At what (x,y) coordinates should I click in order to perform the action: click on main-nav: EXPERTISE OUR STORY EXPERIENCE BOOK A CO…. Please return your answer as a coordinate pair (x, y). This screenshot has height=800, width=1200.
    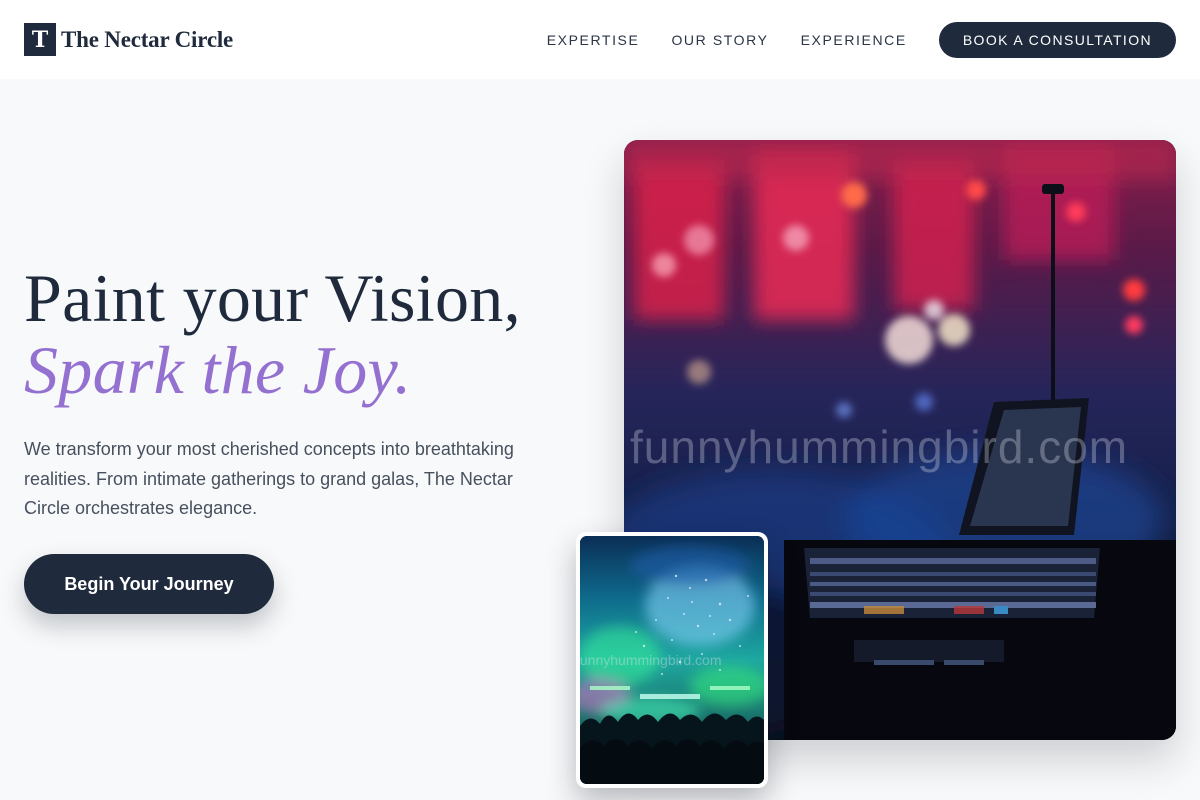
    Looking at the image, I should click on (861, 39).